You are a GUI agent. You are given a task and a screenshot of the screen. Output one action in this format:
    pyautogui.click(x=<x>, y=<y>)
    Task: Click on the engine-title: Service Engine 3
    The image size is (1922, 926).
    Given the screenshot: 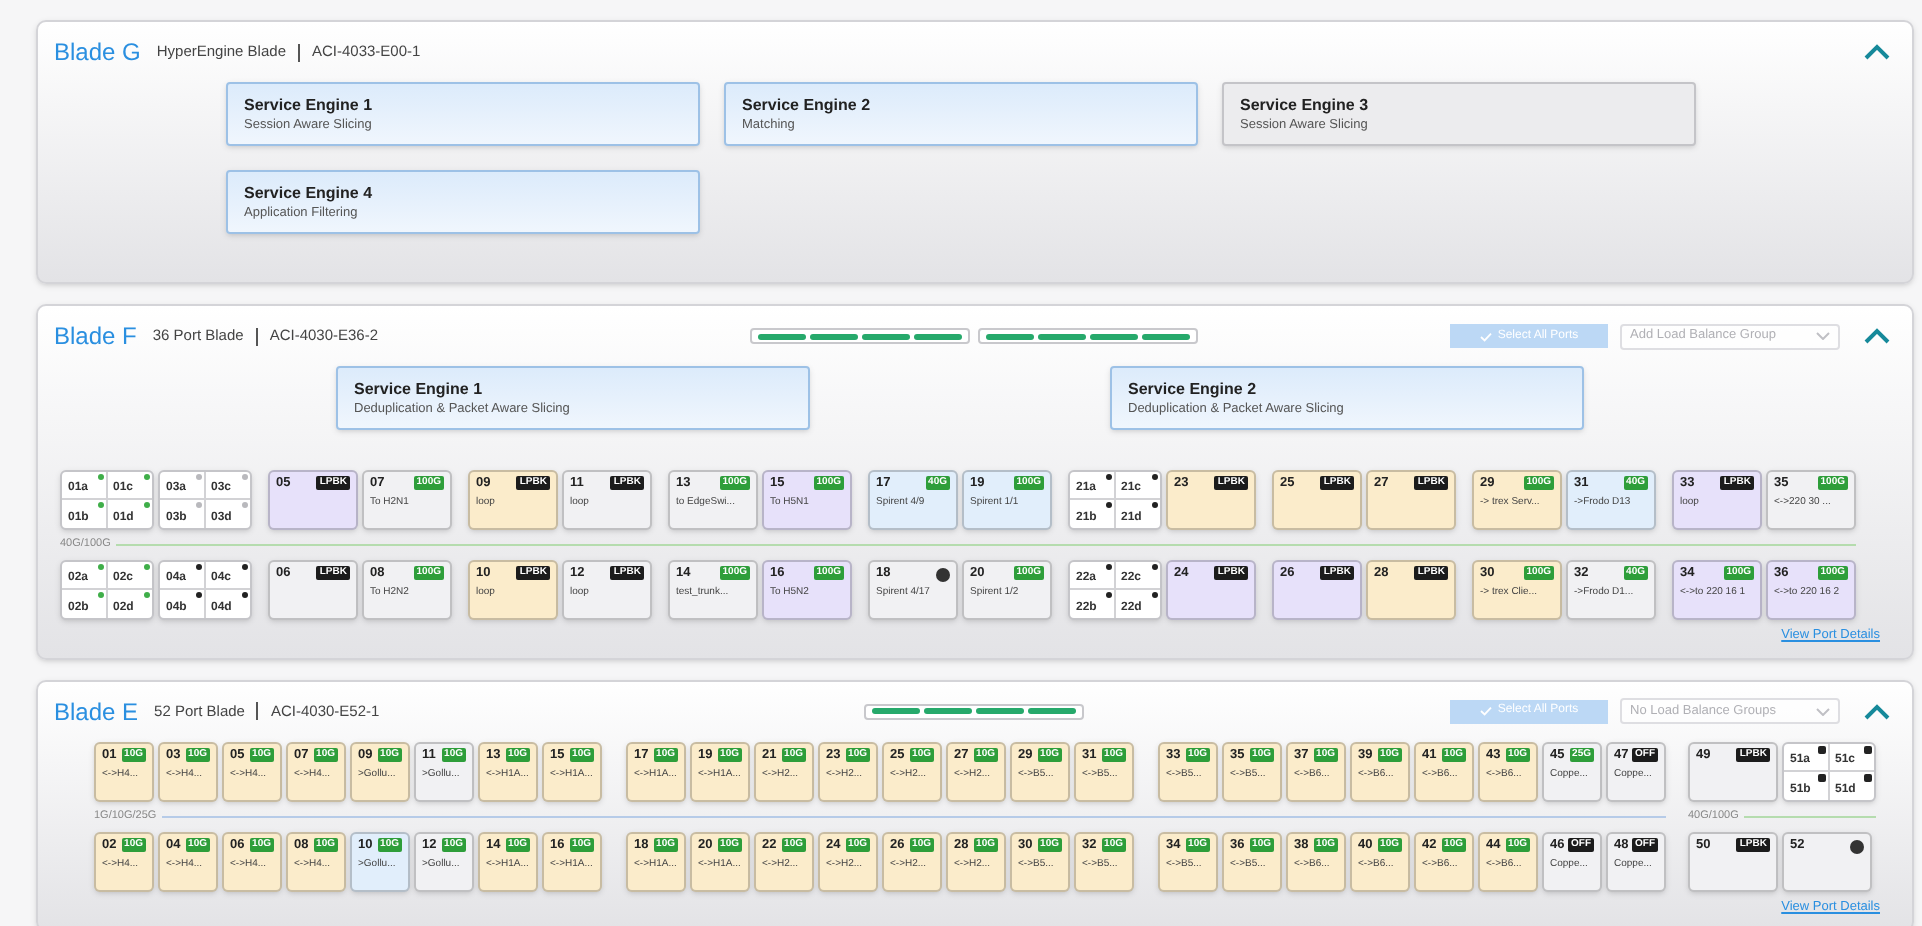 What is the action you would take?
    pyautogui.click(x=1305, y=105)
    